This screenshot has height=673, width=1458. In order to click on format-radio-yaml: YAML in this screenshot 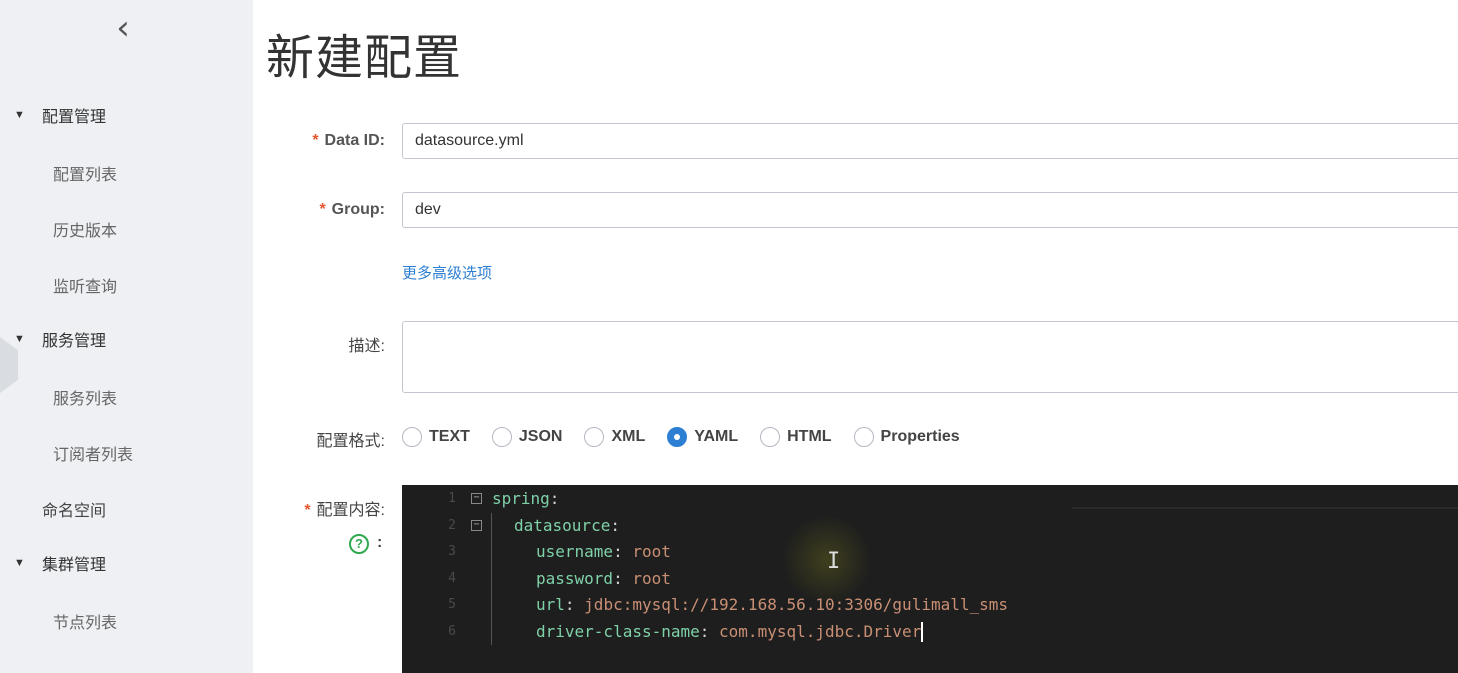, I will do `click(702, 437)`.